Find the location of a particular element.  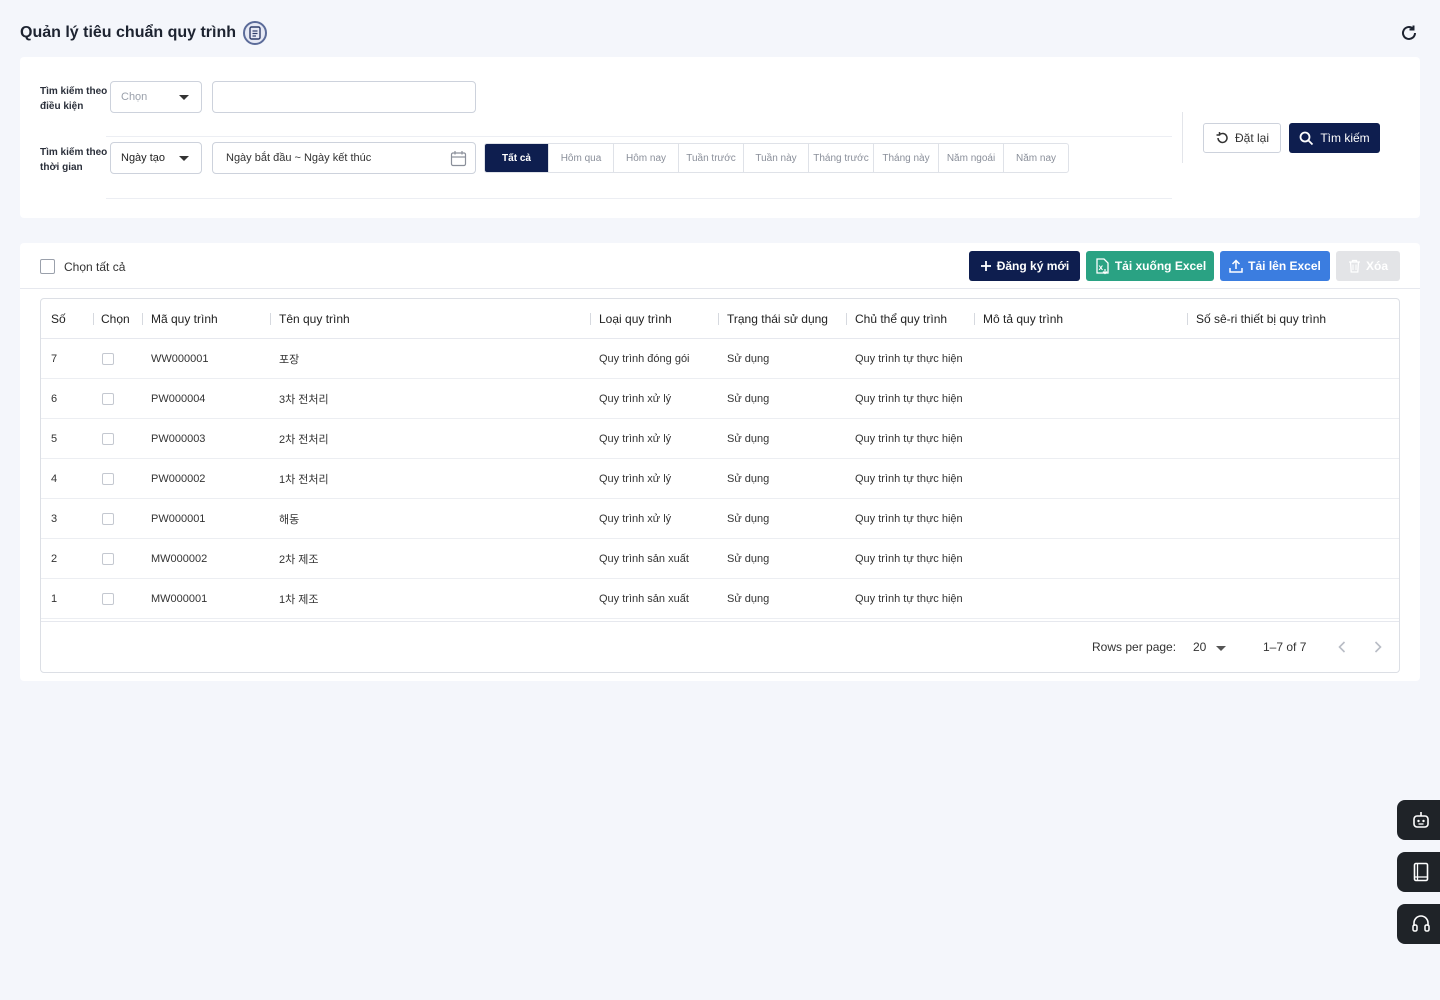

column-header-type: Loại quy trình is located at coordinates (635, 318).